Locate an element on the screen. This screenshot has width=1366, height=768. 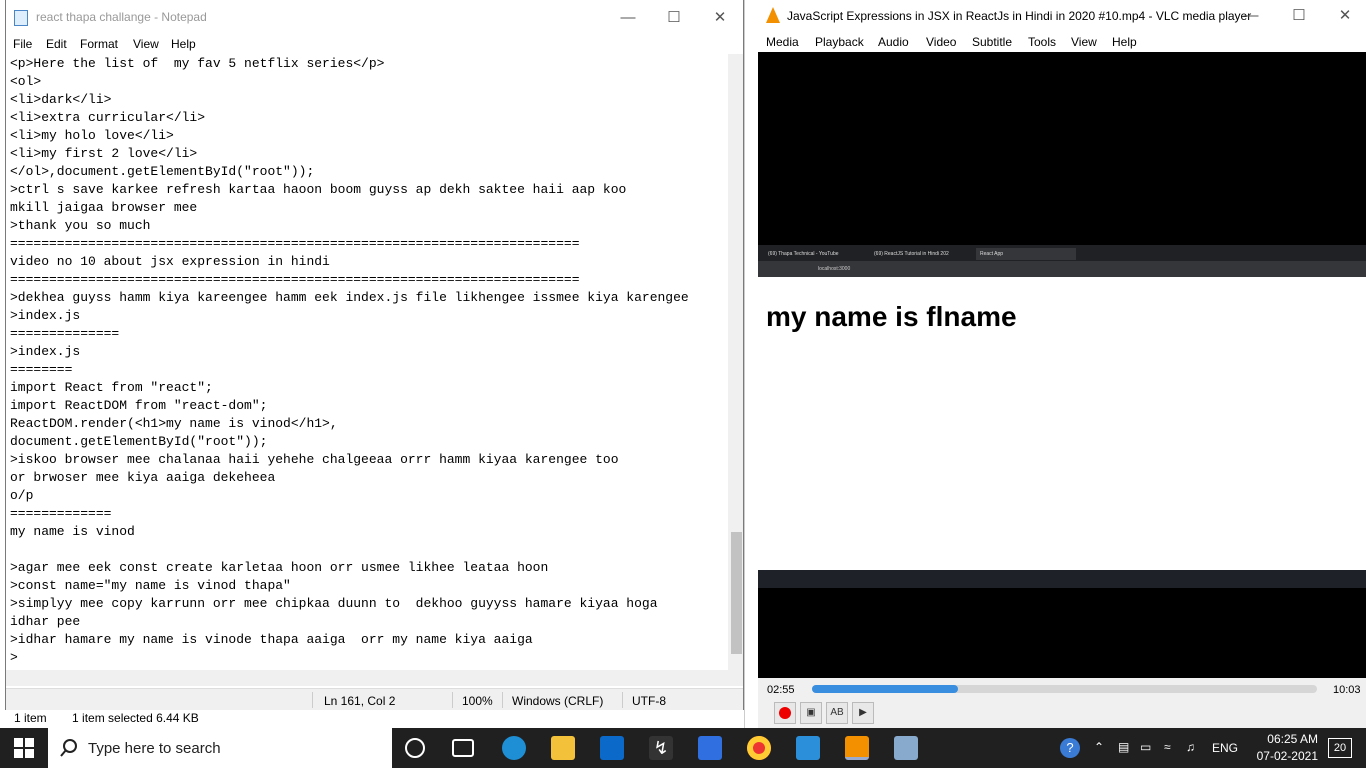
text-line: <li>my first 2 love</li> is located at coordinates (104, 153).